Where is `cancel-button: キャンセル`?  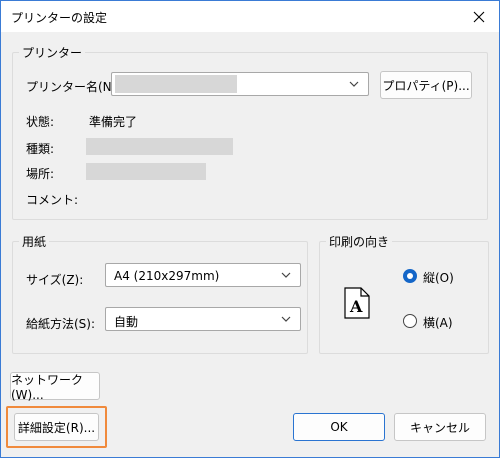
cancel-button: キャンセル is located at coordinates (440, 427).